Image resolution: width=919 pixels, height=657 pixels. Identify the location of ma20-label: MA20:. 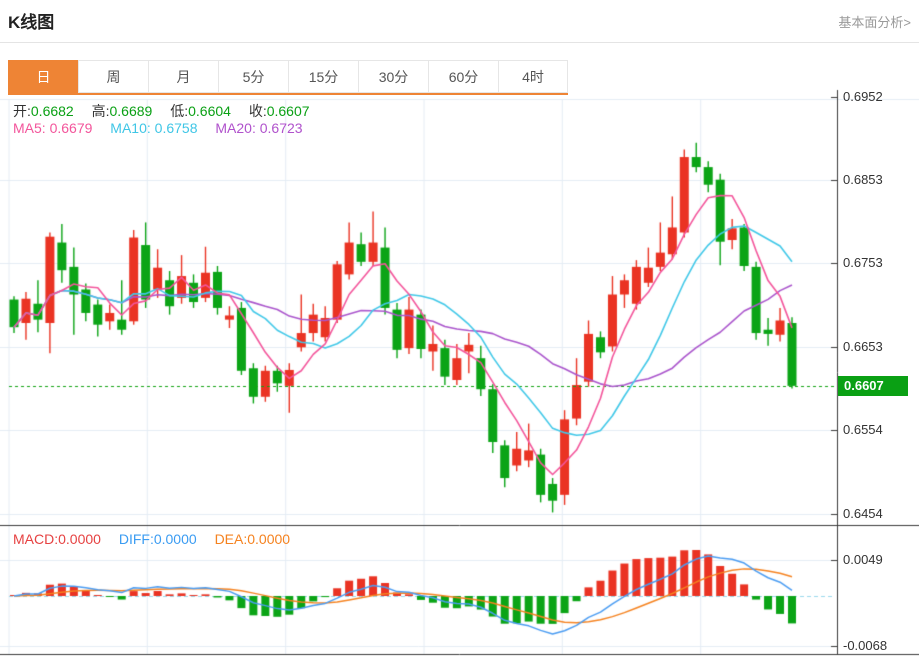
(235, 128).